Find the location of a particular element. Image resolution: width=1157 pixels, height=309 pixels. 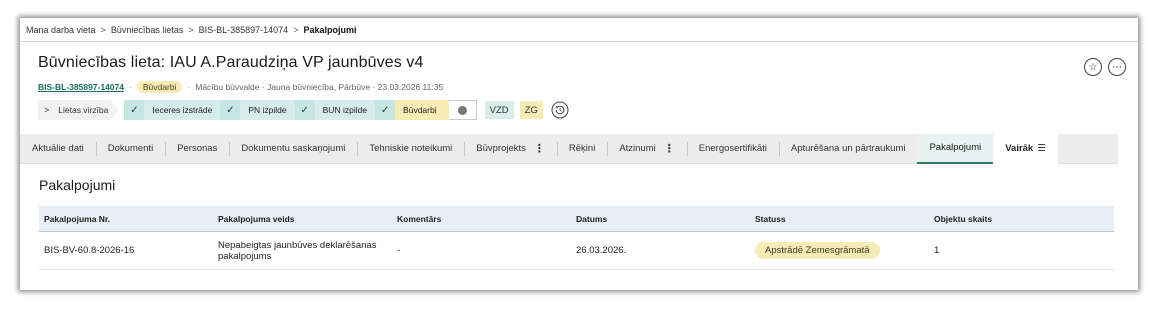

breadcrumb-item-case: BIS-BL-385897-14074 is located at coordinates (244, 30).